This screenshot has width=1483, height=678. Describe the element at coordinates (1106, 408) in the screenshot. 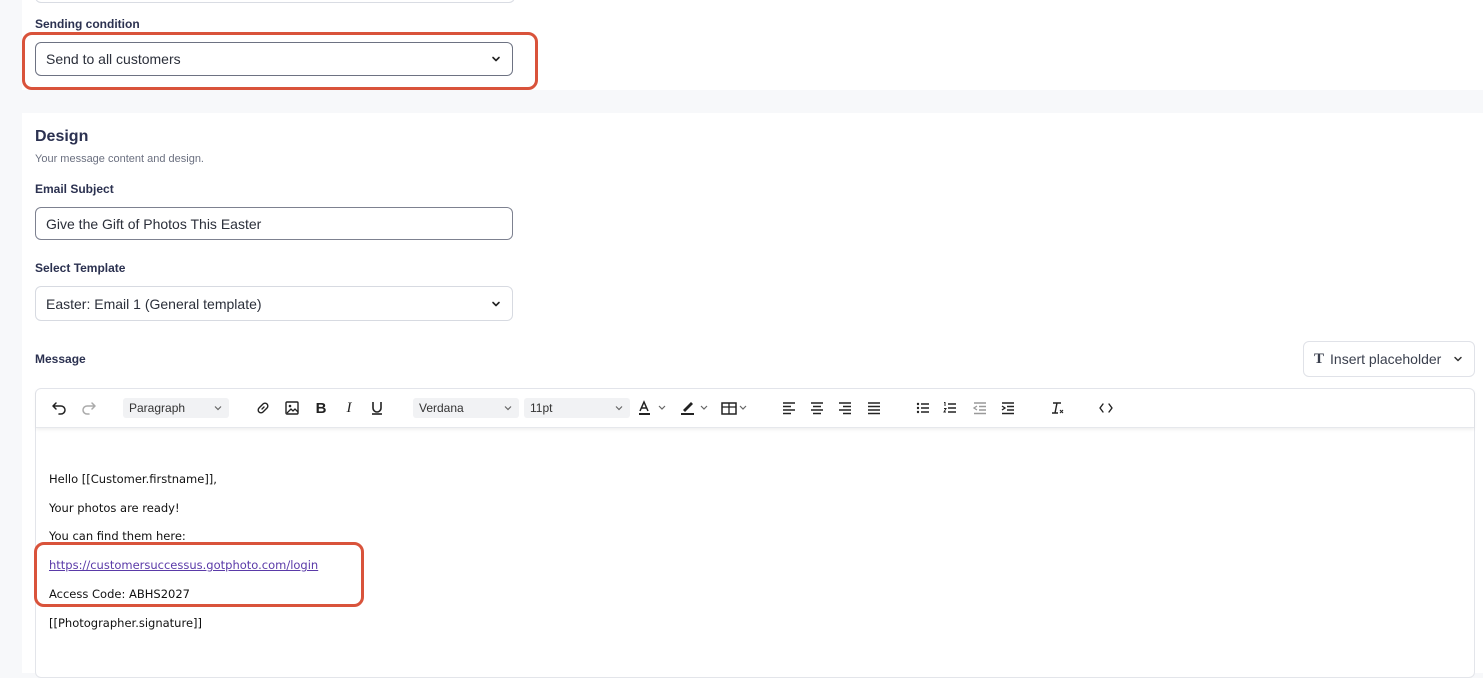

I see `source-code-icon` at that location.